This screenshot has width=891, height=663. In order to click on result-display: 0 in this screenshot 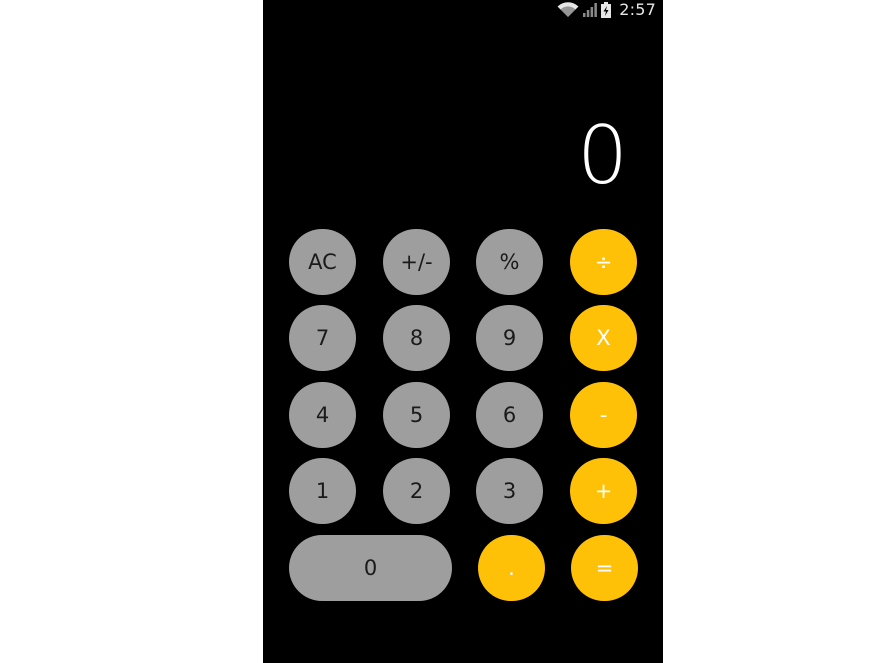, I will do `click(602, 155)`.